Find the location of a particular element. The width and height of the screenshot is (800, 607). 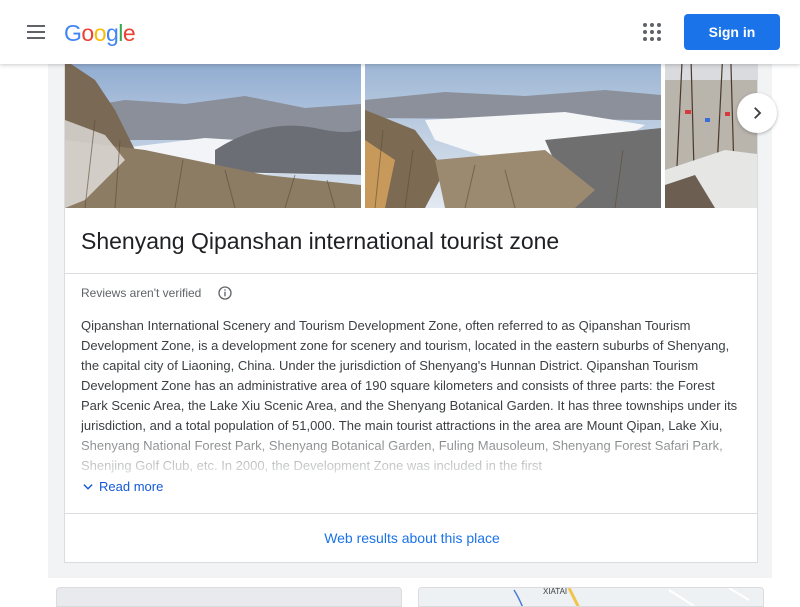

map-place-label: XIATAI is located at coordinates (555, 591).